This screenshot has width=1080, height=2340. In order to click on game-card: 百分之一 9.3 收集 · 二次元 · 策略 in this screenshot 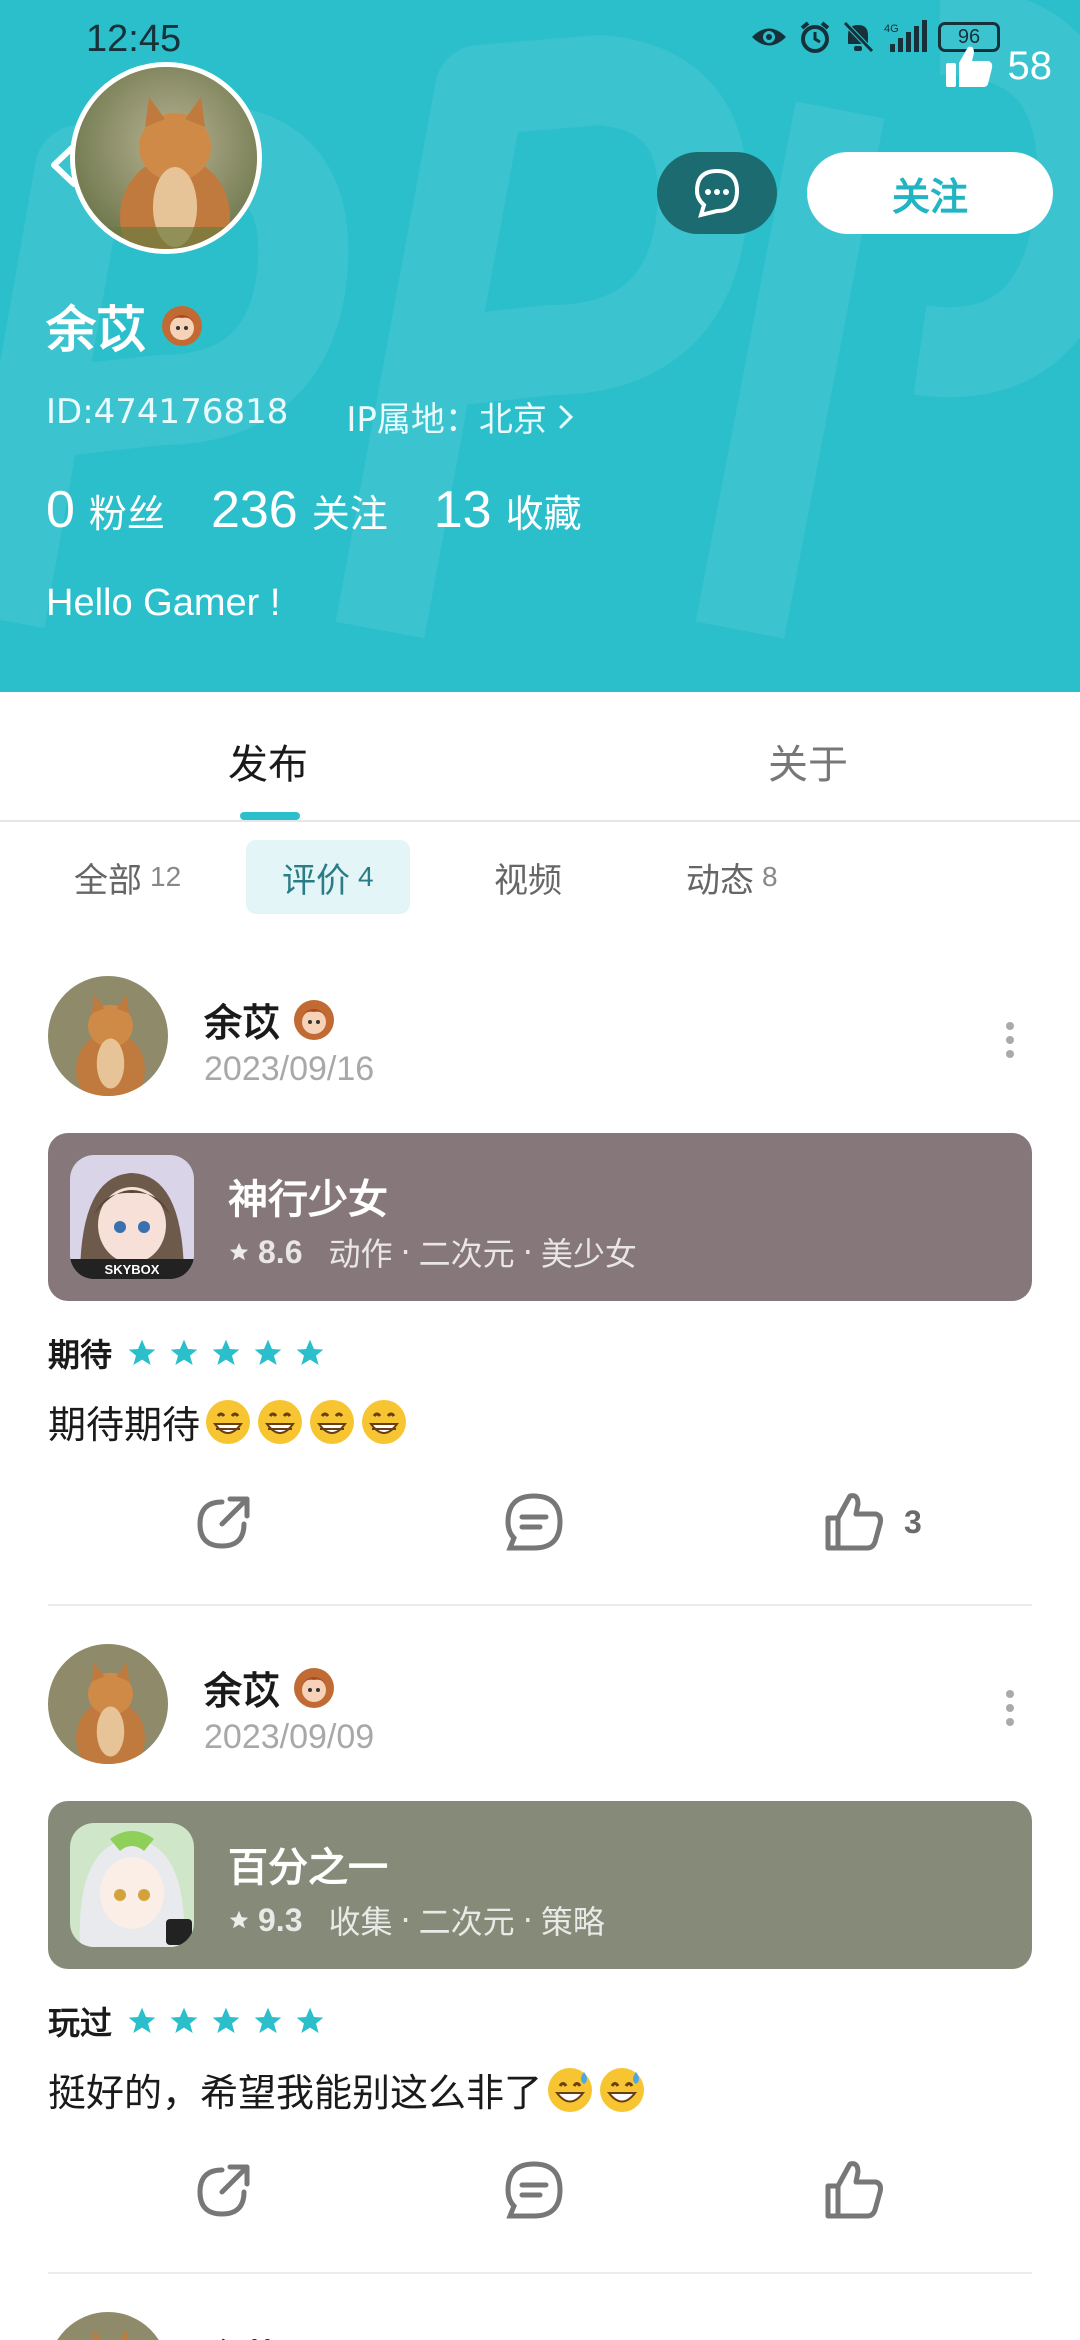, I will do `click(540, 1885)`.